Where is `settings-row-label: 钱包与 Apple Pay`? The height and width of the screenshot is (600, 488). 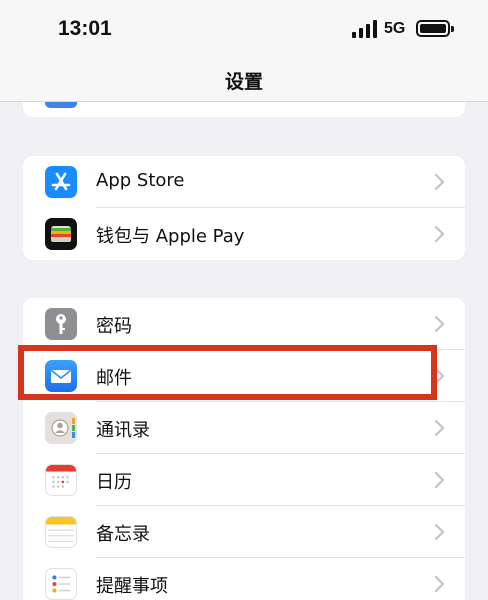 settings-row-label: 钱包与 Apple Pay is located at coordinates (170, 236).